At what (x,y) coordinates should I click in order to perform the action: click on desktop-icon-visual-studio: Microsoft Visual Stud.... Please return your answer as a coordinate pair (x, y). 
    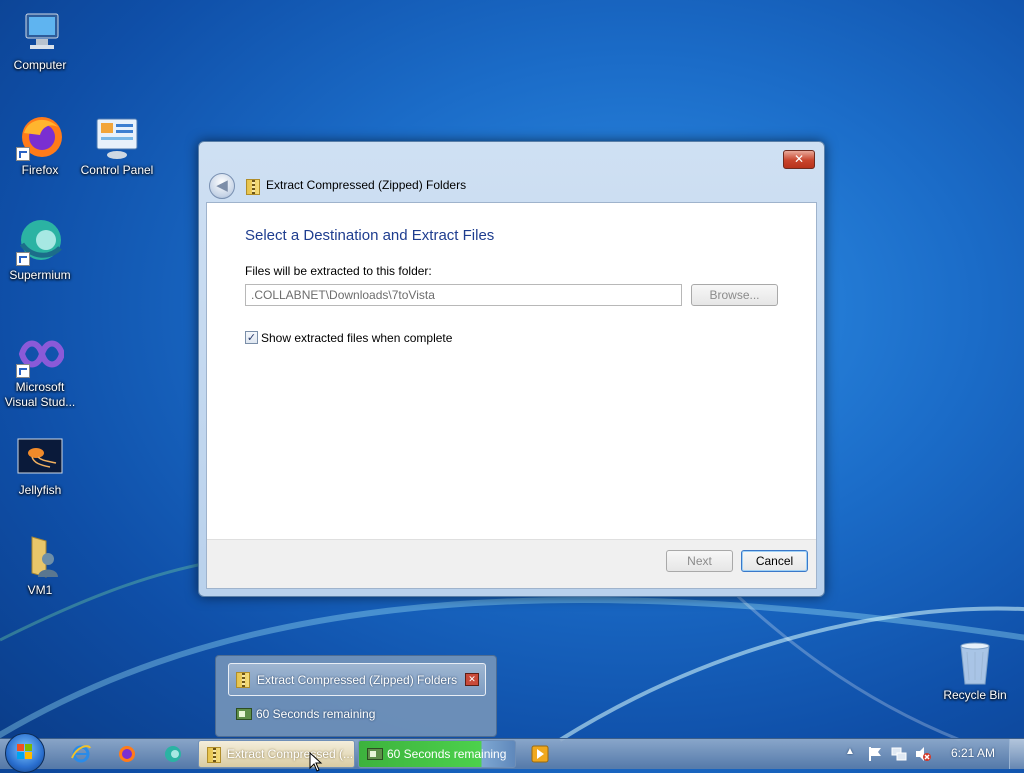
    Looking at the image, I should click on (40, 370).